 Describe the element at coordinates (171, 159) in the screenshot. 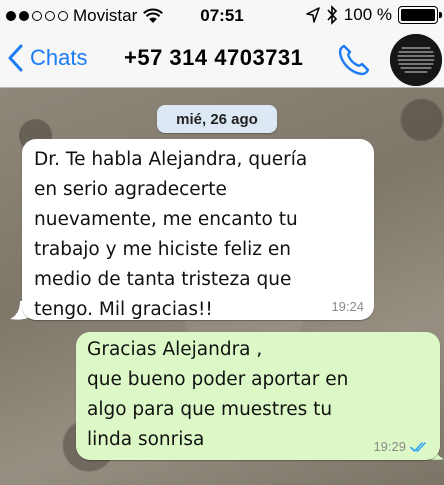

I see `message-line: Dr. Te habla Alejandra, quería` at that location.